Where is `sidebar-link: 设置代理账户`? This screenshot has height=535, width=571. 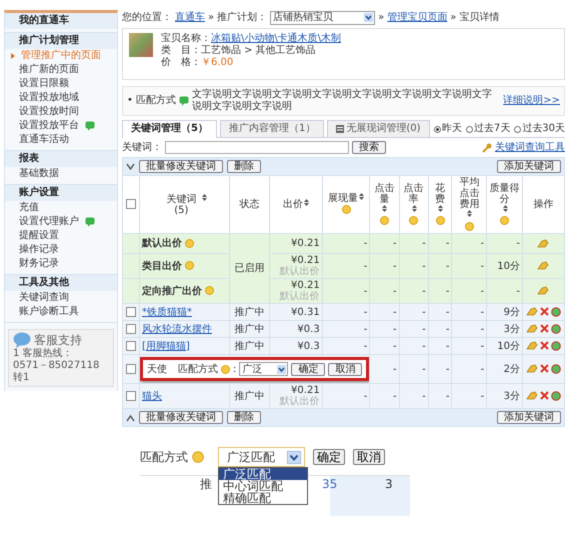 sidebar-link: 设置代理账户 is located at coordinates (45, 222).